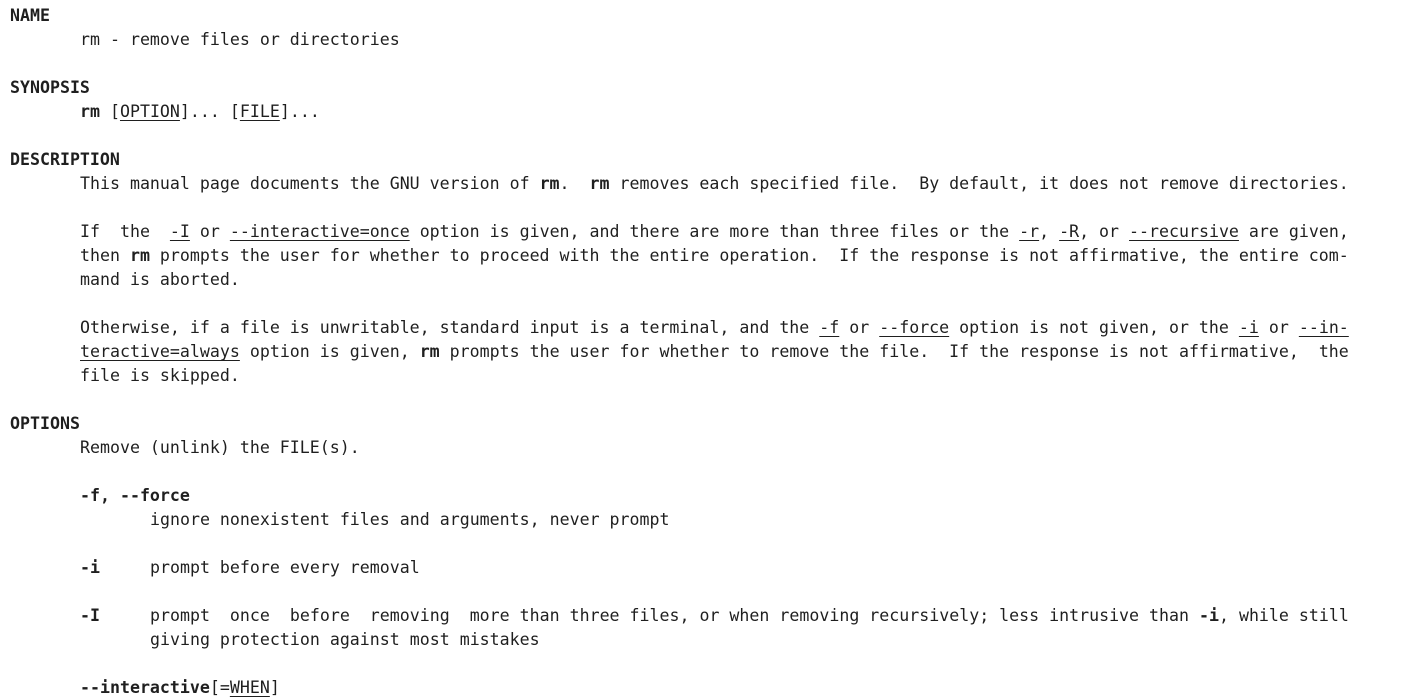  What do you see at coordinates (1069, 231) in the screenshot?
I see `option-R: -R` at bounding box center [1069, 231].